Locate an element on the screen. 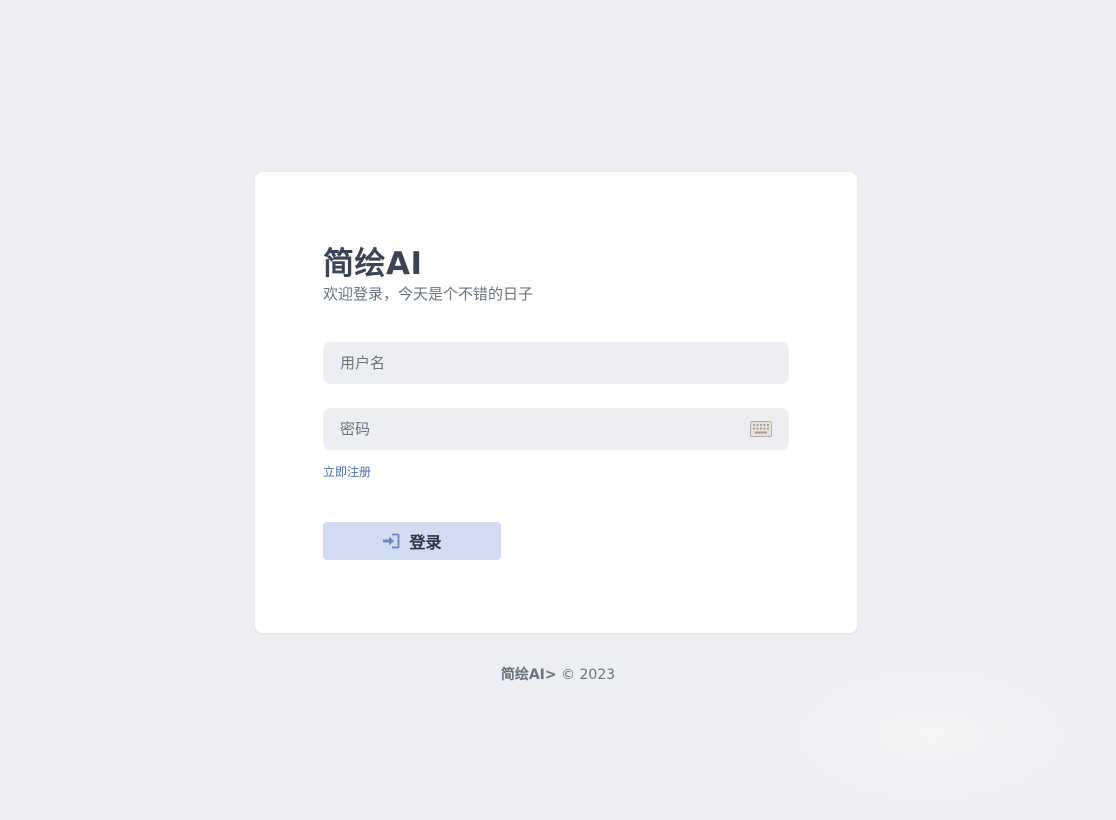 The image size is (1116, 820). login-button-label: 登录 is located at coordinates (425, 542).